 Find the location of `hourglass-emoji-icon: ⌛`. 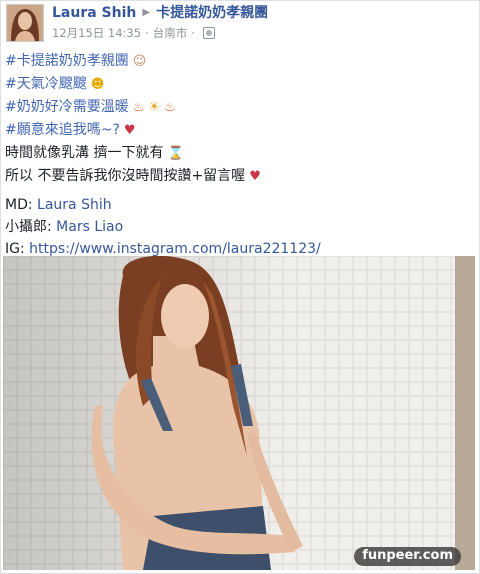

hourglass-emoji-icon: ⌛ is located at coordinates (175, 153).